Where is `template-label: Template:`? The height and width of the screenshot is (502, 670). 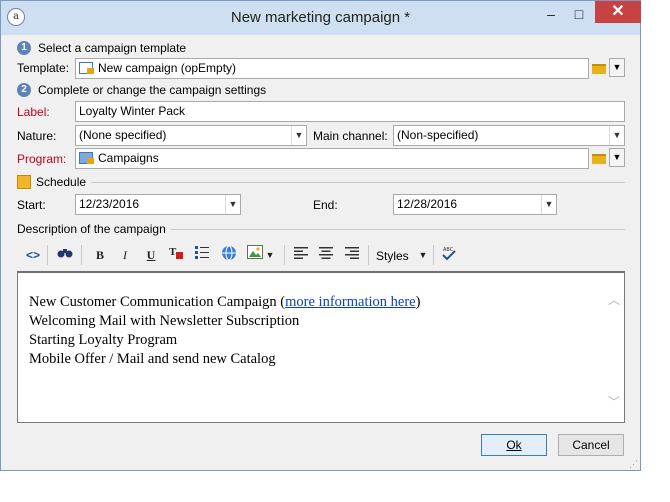
template-label: Template: is located at coordinates (43, 68).